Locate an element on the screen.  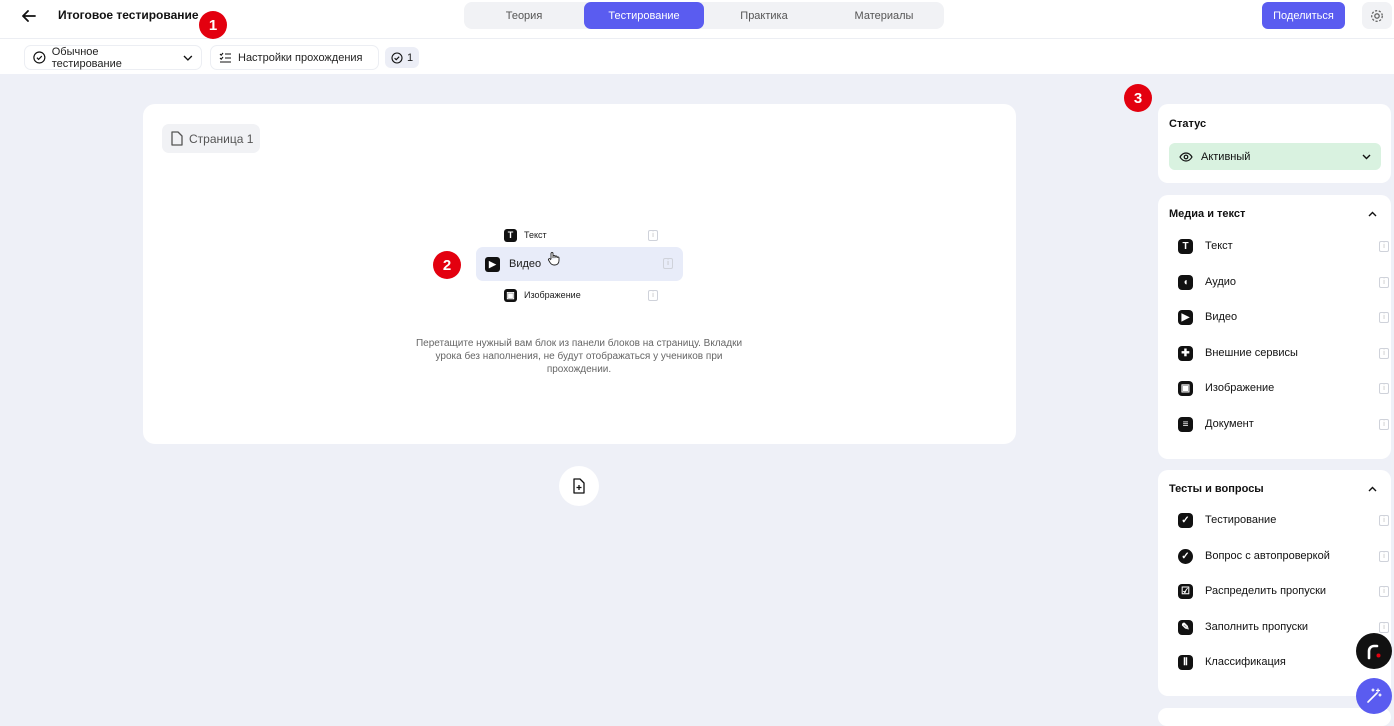
pass-settings-label: Настройки прохождения is located at coordinates (300, 57).